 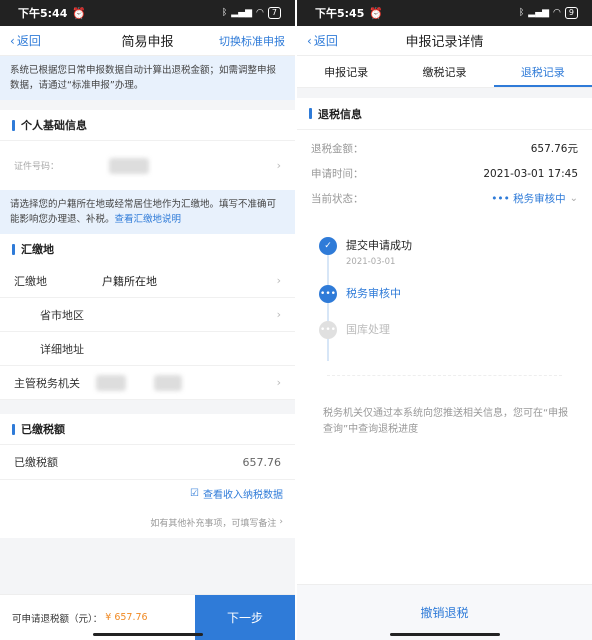 I want to click on tab-refund-records: 退税记录, so click(x=542, y=71).